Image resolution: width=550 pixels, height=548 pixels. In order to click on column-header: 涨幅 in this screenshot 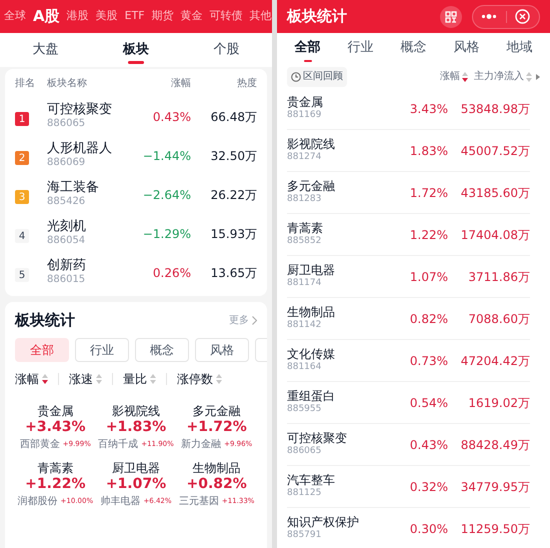, I will do `click(180, 83)`.